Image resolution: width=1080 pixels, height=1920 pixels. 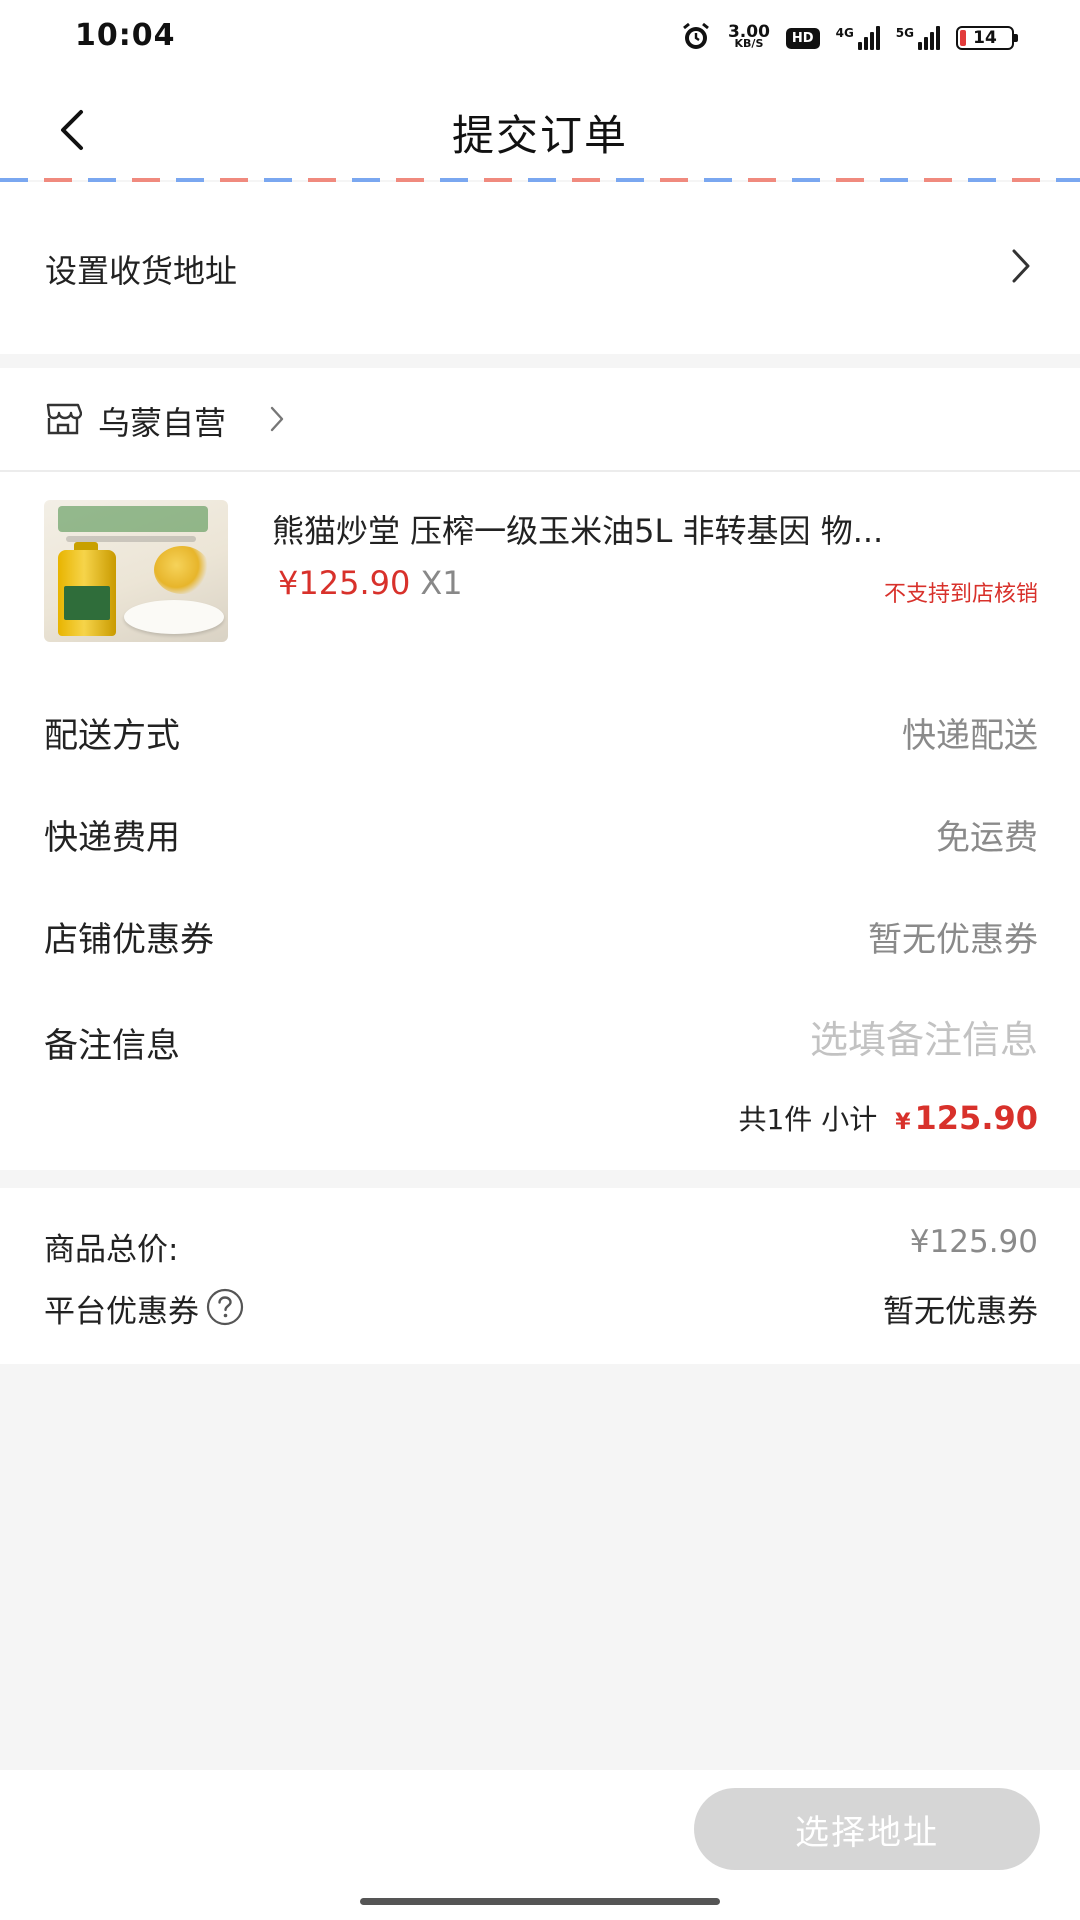 I want to click on battery-icon: 14, so click(x=987, y=38).